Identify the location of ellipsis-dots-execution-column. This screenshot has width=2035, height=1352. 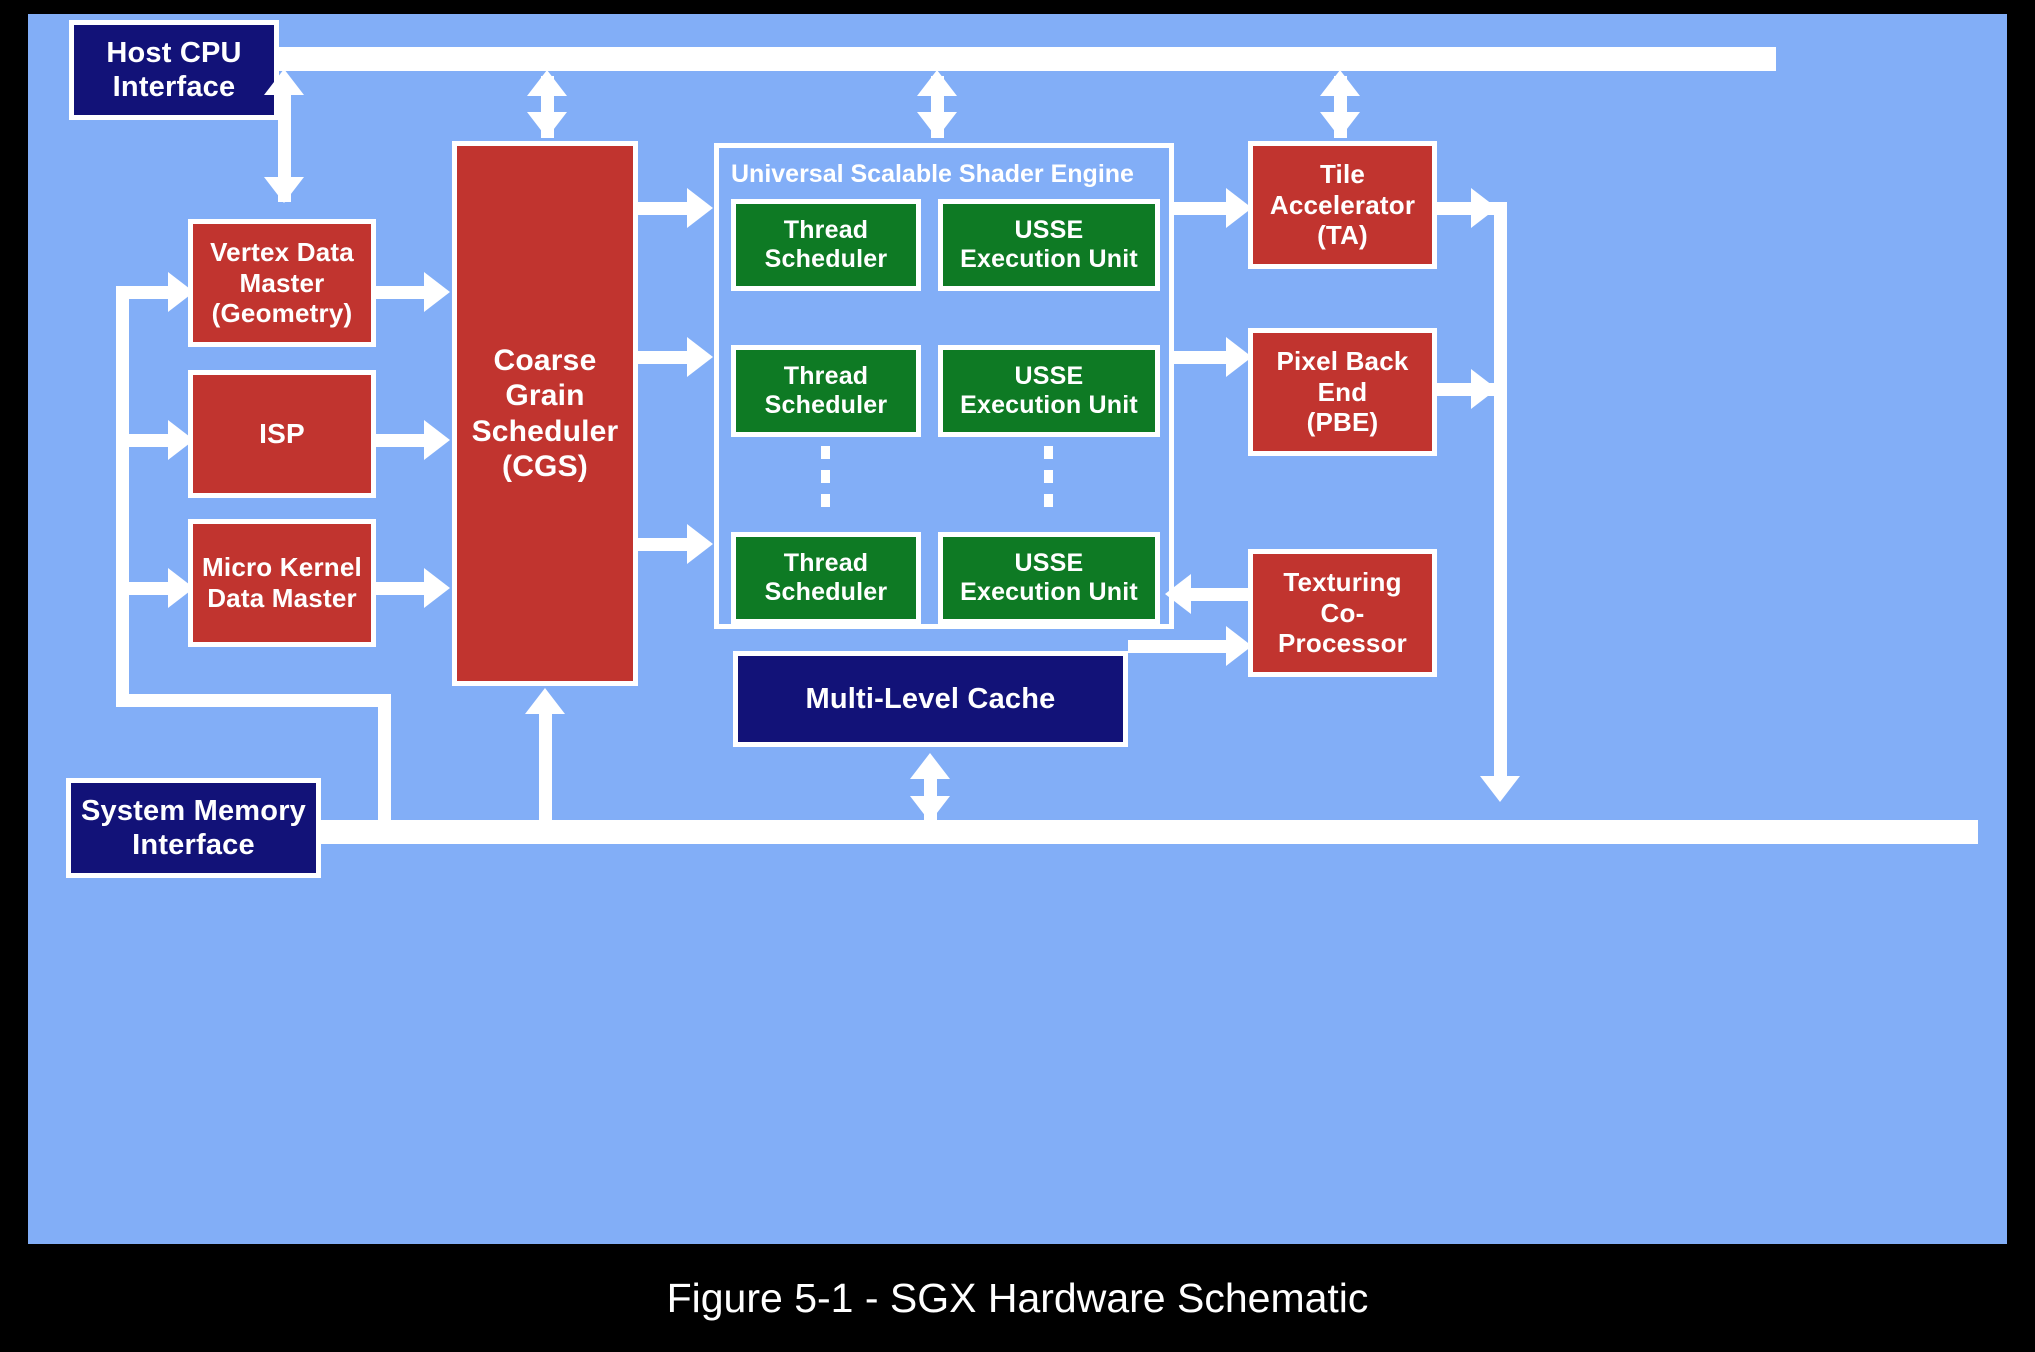
(1048, 482).